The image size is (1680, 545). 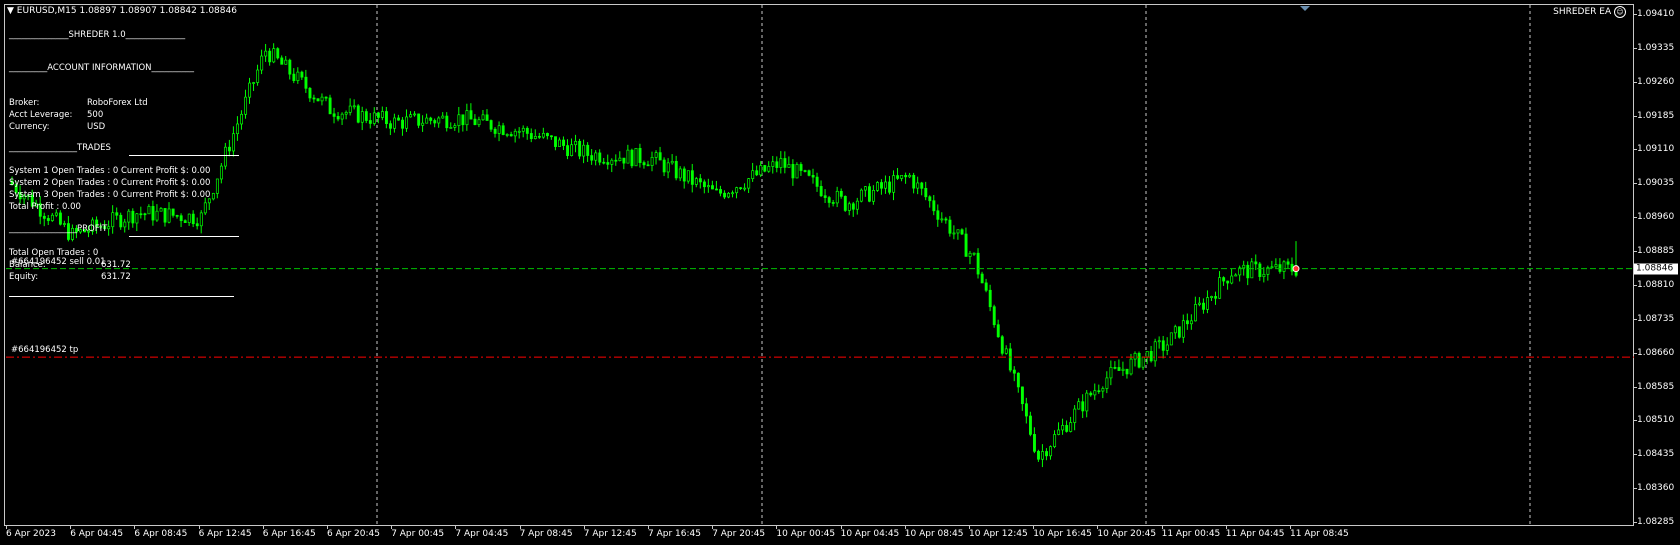 What do you see at coordinates (10, 11) in the screenshot?
I see `chart-menu-triangle-icon: ▼` at bounding box center [10, 11].